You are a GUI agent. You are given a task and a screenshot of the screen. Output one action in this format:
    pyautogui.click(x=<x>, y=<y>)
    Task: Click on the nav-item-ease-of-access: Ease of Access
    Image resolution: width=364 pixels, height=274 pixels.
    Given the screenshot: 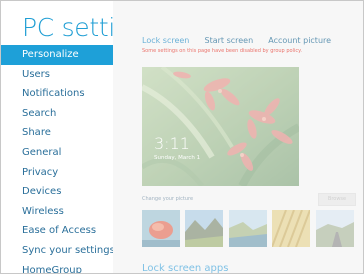 What is the action you would take?
    pyautogui.click(x=57, y=231)
    